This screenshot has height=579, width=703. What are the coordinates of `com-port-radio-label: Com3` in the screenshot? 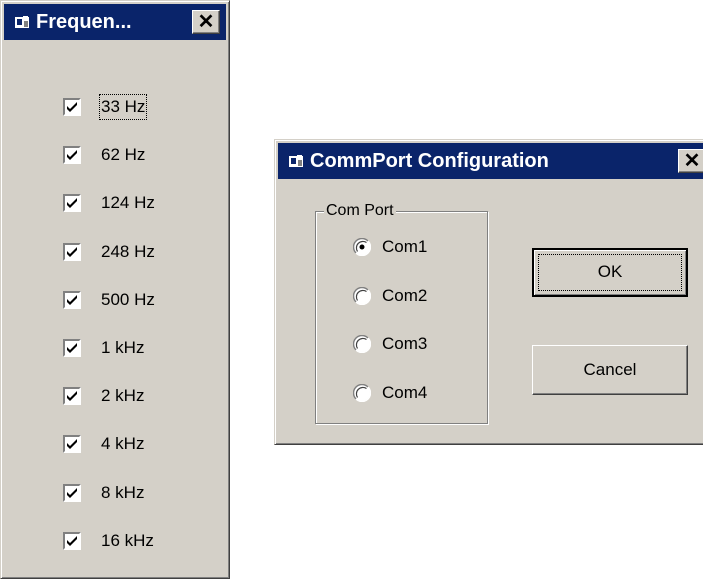 It's located at (405, 343).